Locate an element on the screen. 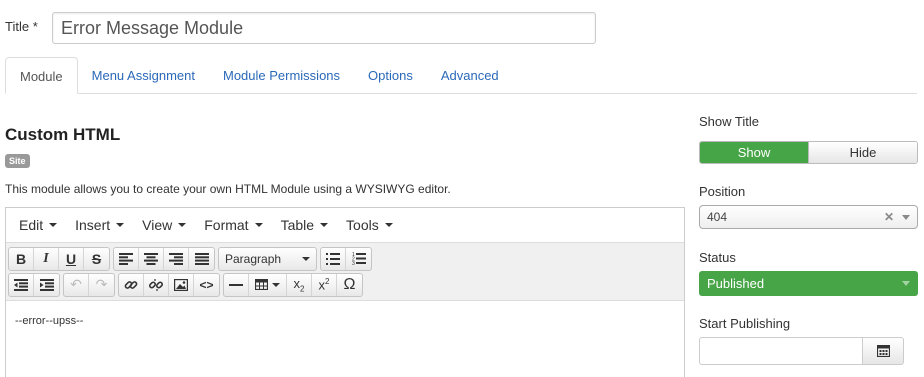  align-right-button is located at coordinates (176, 258).